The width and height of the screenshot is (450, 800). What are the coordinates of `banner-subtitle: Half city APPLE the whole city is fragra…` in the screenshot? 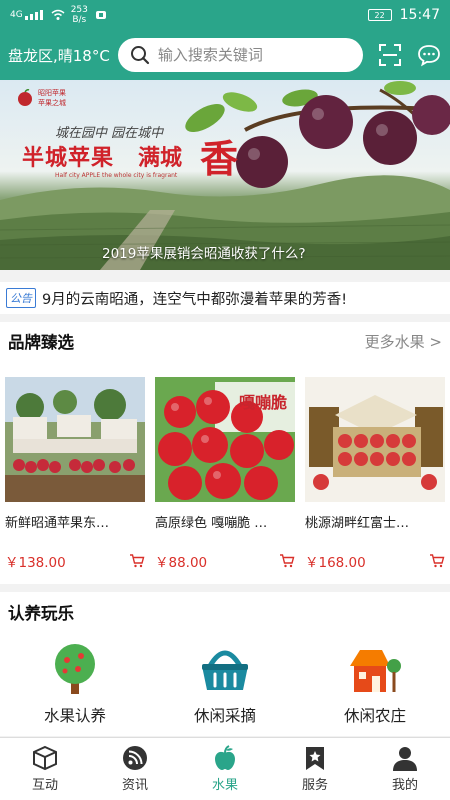 It's located at (116, 175).